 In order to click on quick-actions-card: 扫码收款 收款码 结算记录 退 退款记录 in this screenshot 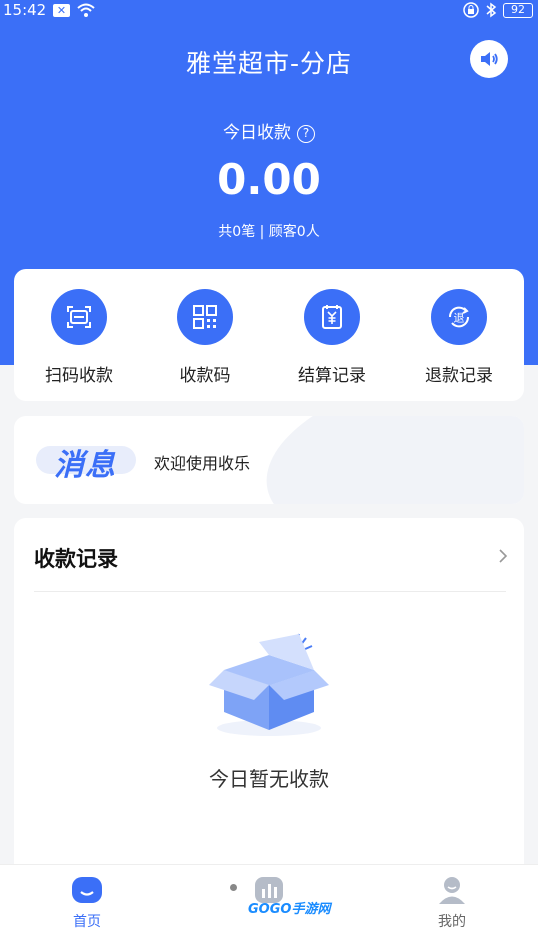, I will do `click(269, 335)`.